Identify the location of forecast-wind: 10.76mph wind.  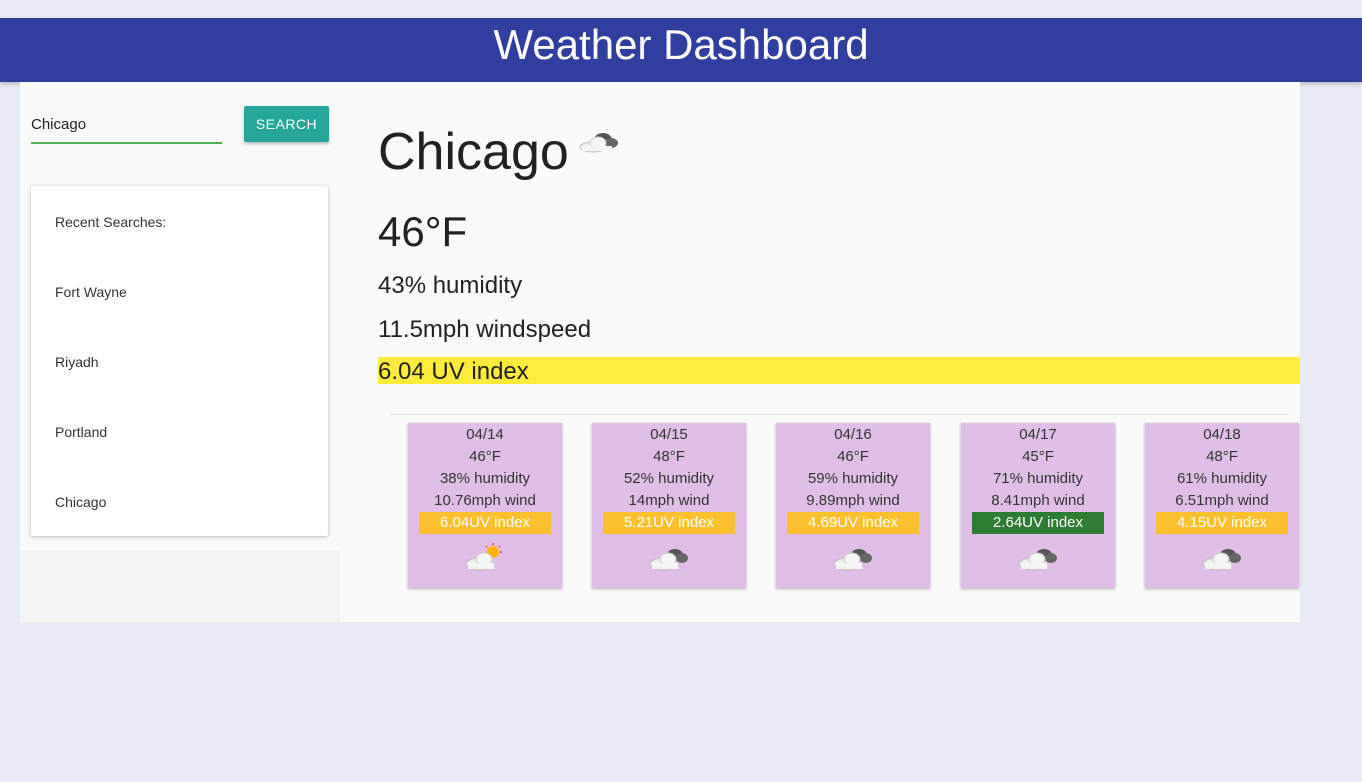
(485, 500).